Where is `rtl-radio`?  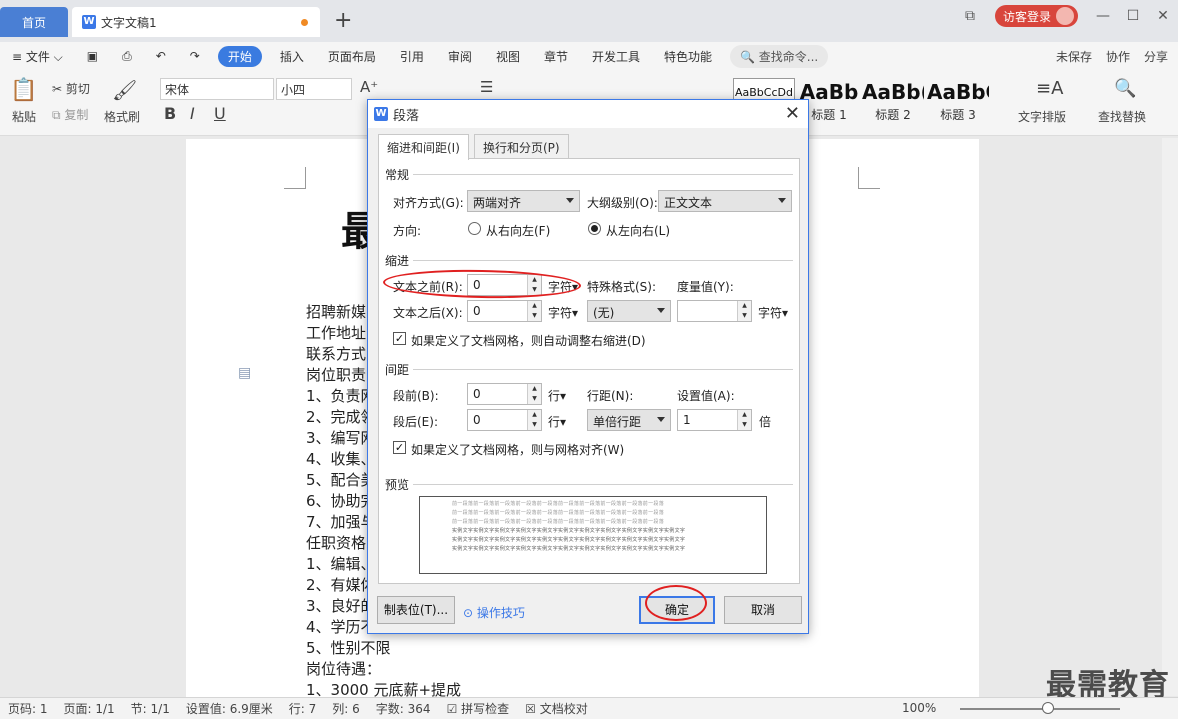
rtl-radio is located at coordinates (474, 228).